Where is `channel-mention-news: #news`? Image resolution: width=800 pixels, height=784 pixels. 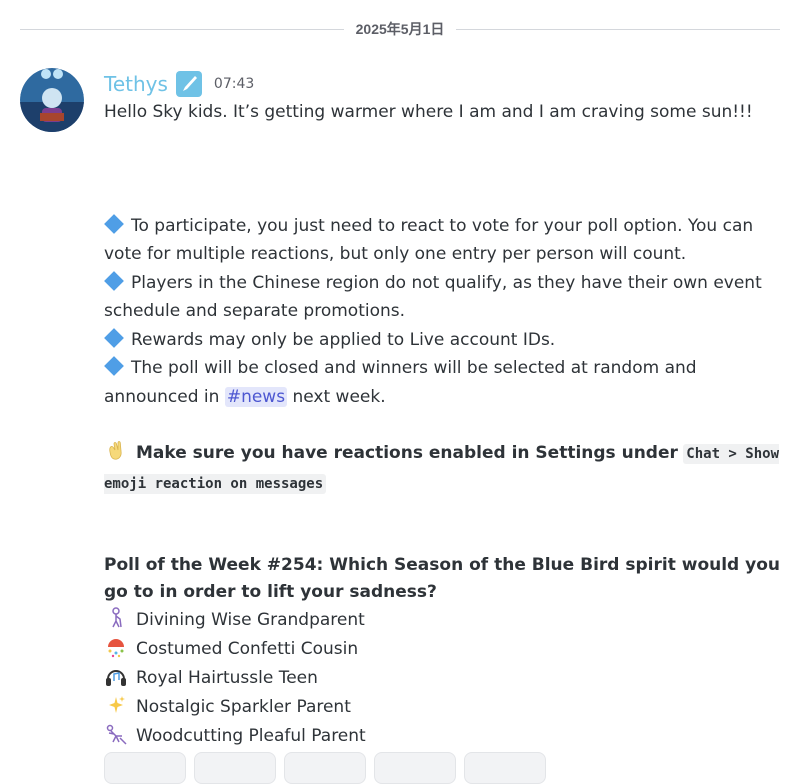 channel-mention-news: #news is located at coordinates (256, 396).